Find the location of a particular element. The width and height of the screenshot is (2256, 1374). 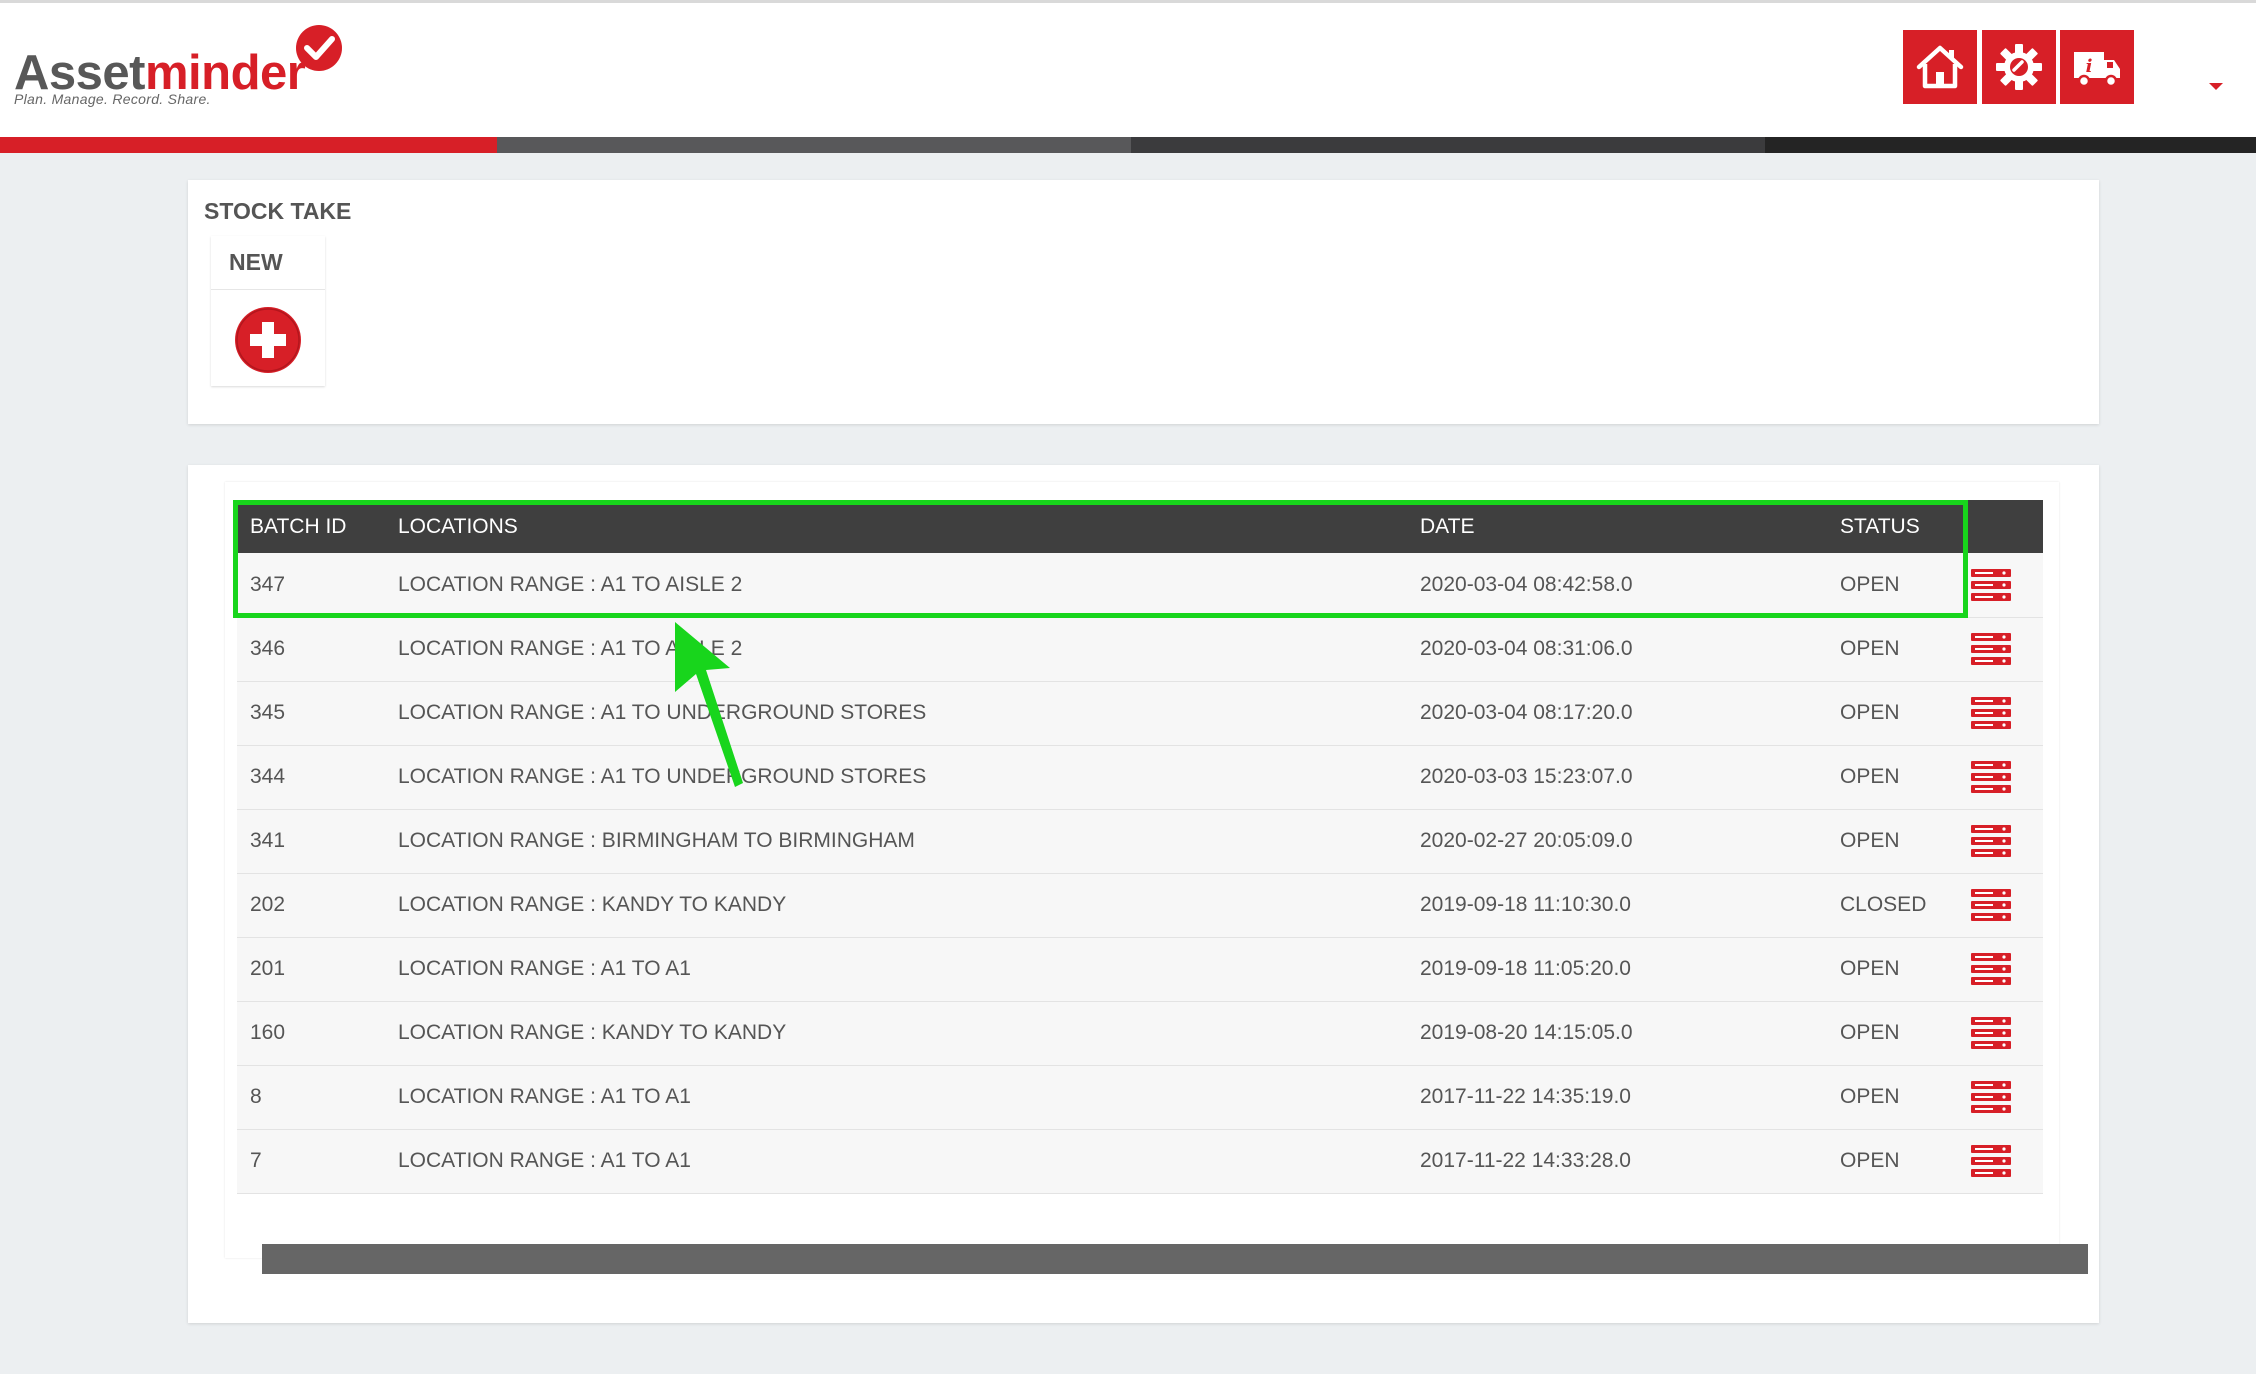

cell-batch-id: 7 is located at coordinates (256, 1160).